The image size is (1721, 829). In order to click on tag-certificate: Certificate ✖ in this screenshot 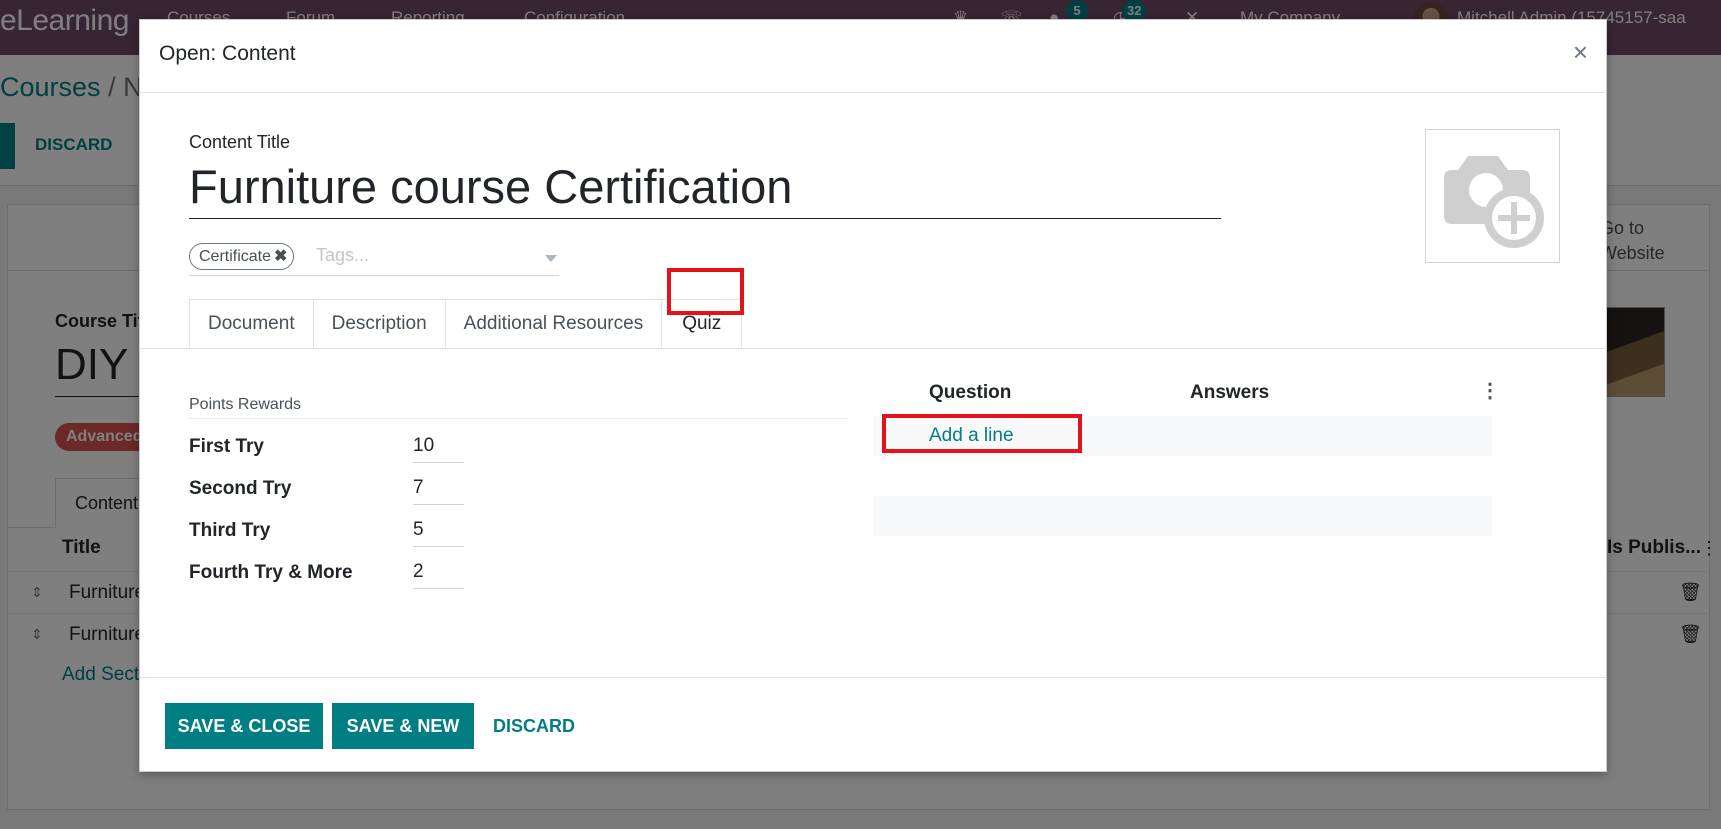, I will do `click(242, 256)`.